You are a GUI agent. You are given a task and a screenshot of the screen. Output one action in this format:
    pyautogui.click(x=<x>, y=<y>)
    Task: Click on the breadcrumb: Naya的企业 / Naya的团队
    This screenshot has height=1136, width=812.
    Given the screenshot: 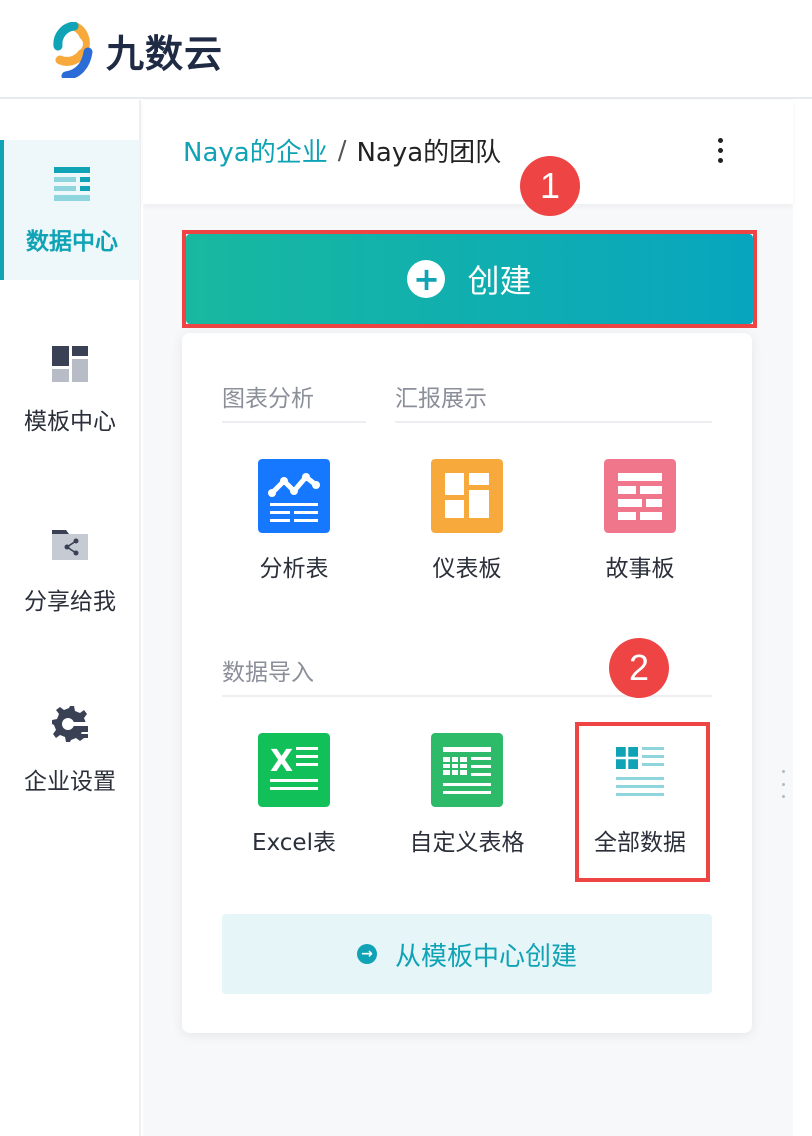 What is the action you would take?
    pyautogui.click(x=342, y=150)
    